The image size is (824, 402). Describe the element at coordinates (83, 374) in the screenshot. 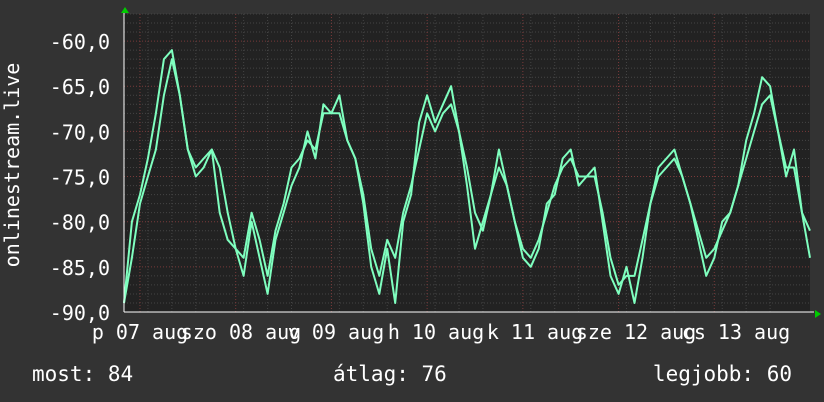

I see `stat-current: most: 84` at that location.